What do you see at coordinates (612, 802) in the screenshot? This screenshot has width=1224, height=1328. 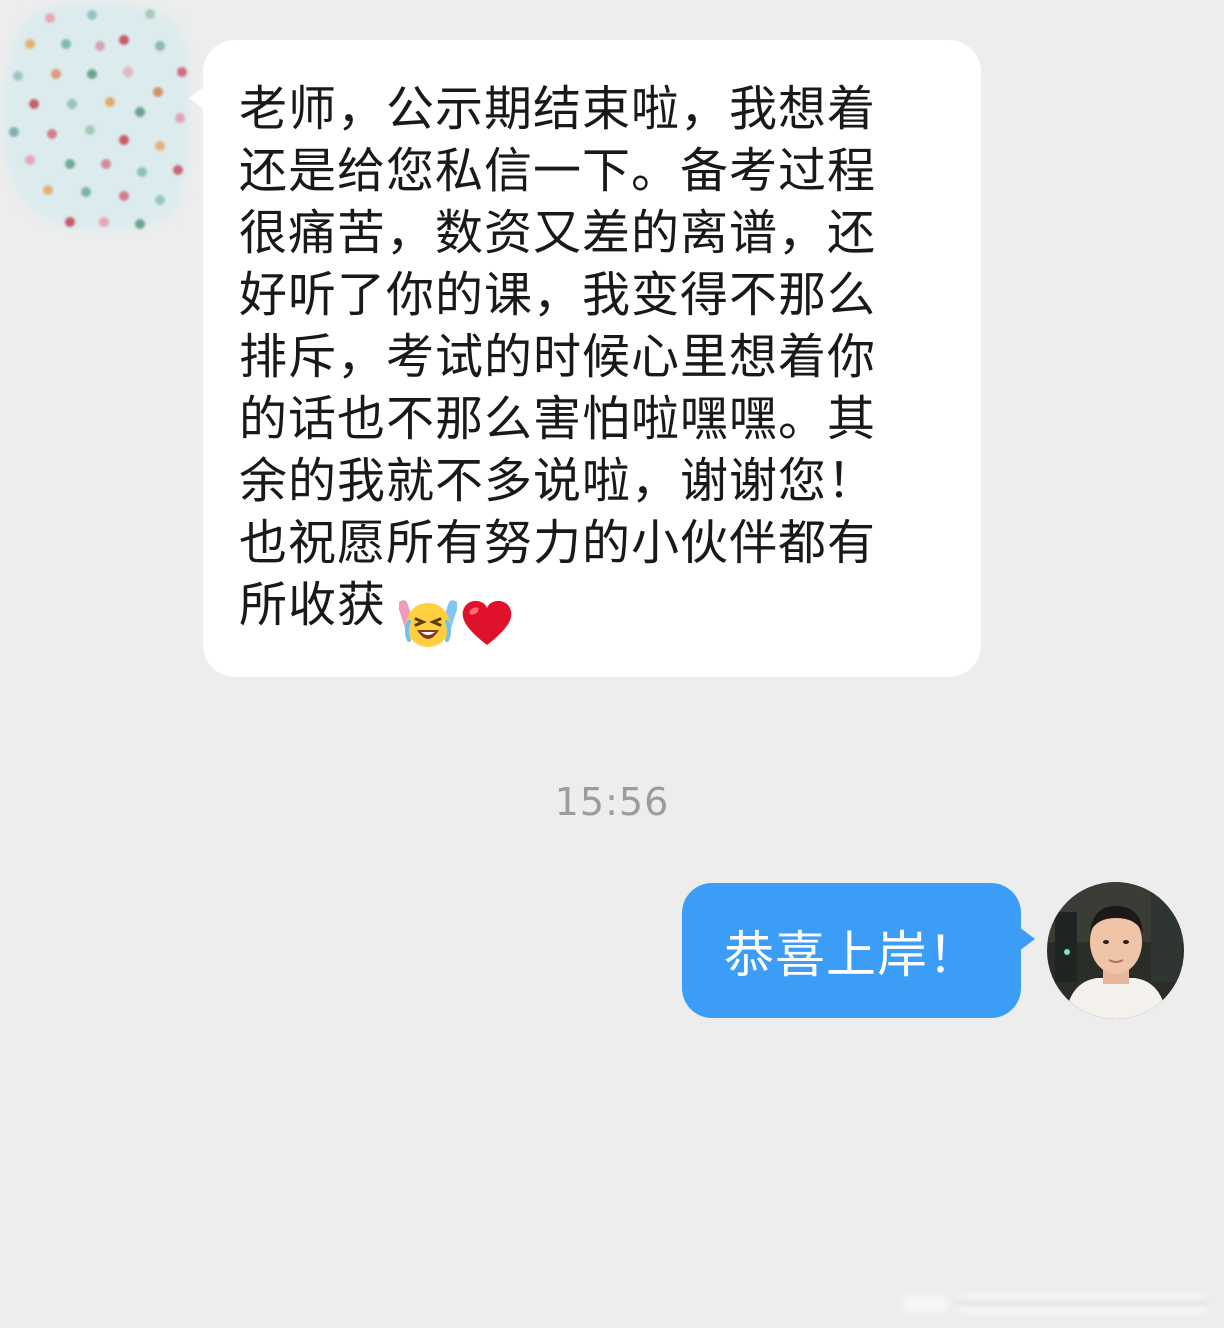 I see `message-timestamp: 15:56` at bounding box center [612, 802].